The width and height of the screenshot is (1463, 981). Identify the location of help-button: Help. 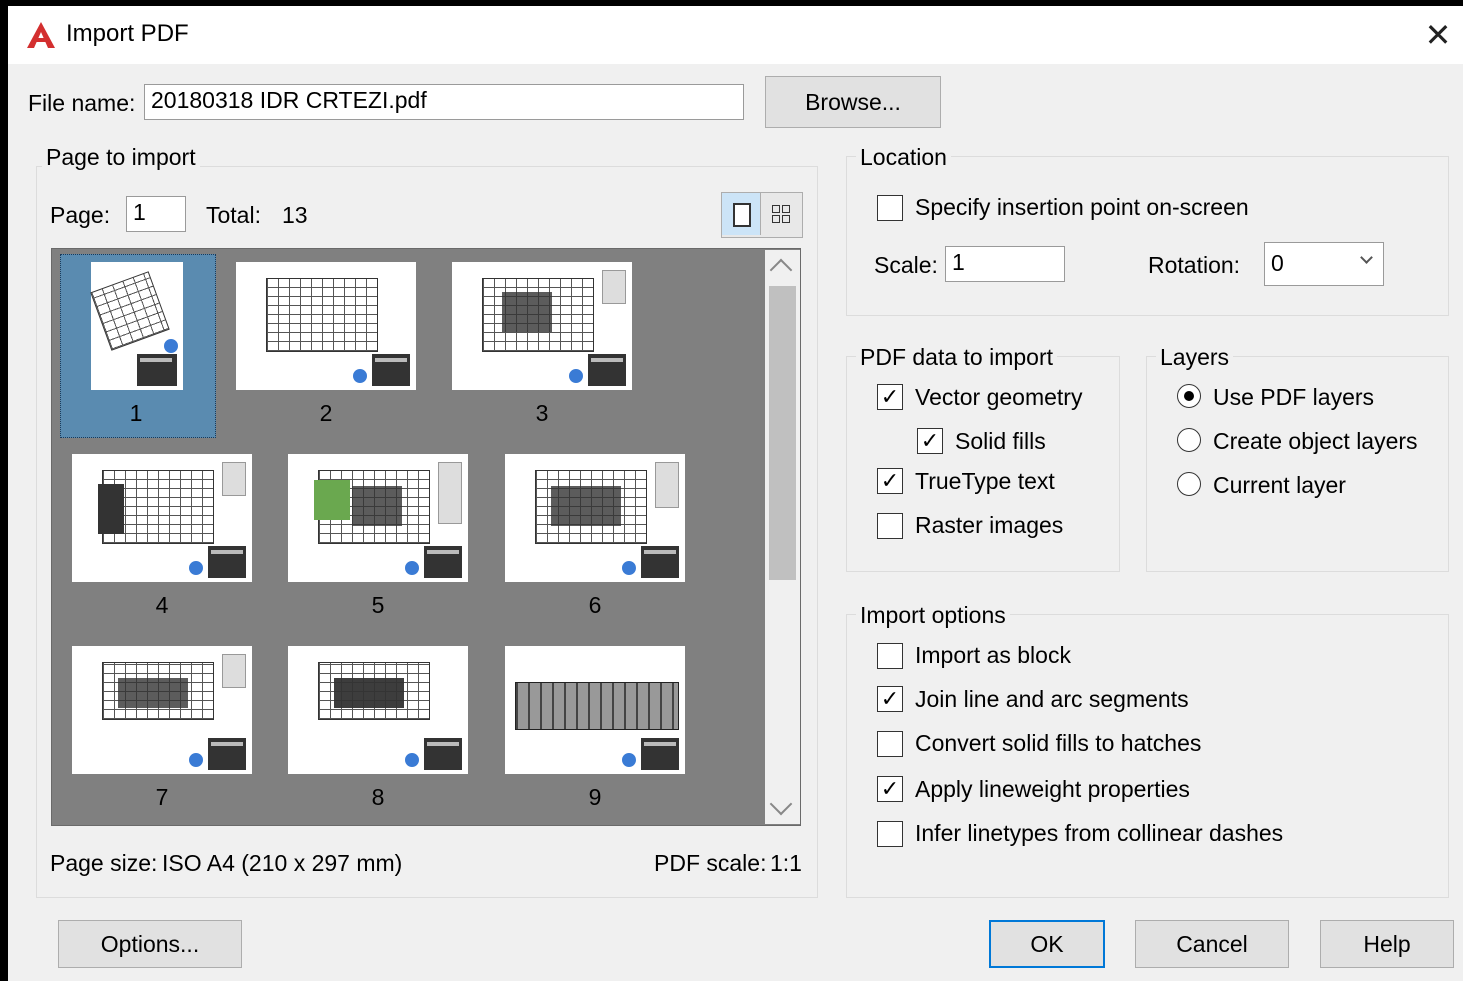
(1387, 944).